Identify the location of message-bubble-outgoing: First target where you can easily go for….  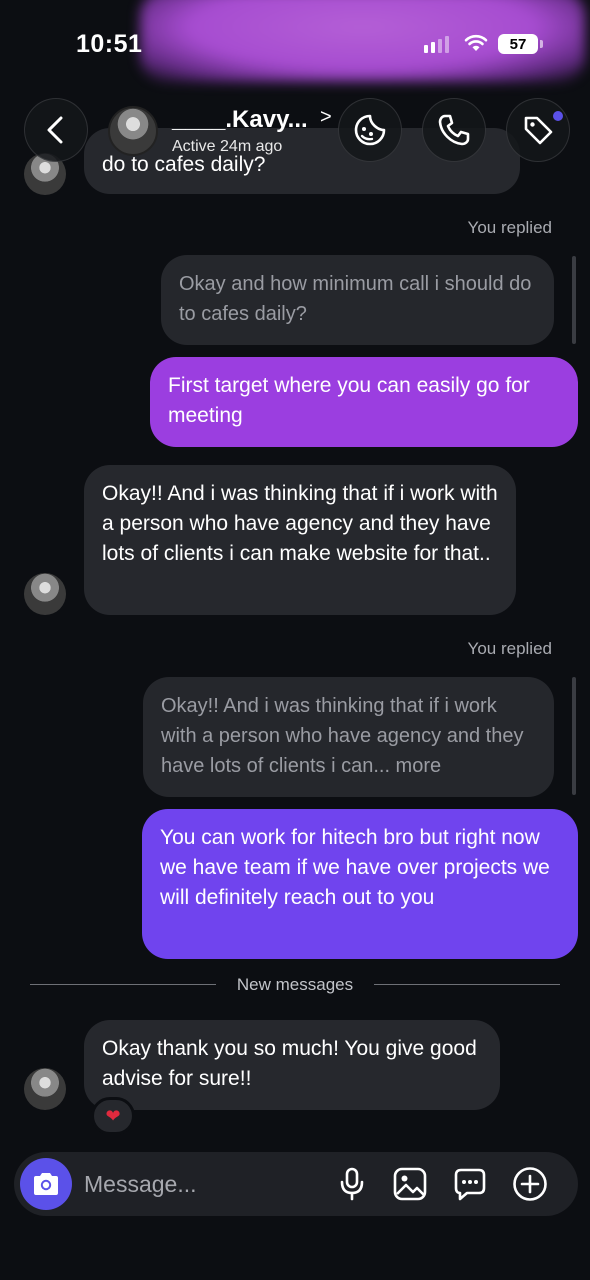
(364, 402).